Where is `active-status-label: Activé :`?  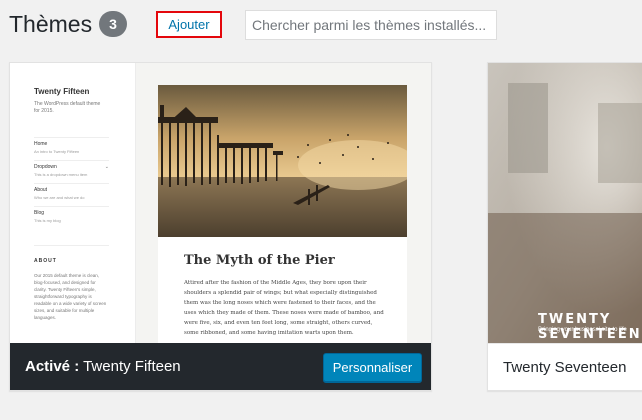 active-status-label: Activé : is located at coordinates (52, 366).